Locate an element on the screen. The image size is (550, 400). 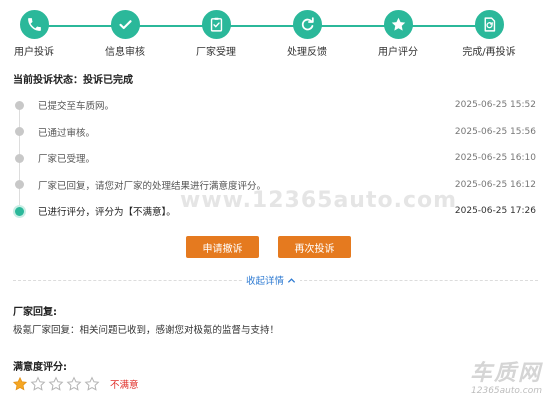
clipboard-icon is located at coordinates (216, 24).